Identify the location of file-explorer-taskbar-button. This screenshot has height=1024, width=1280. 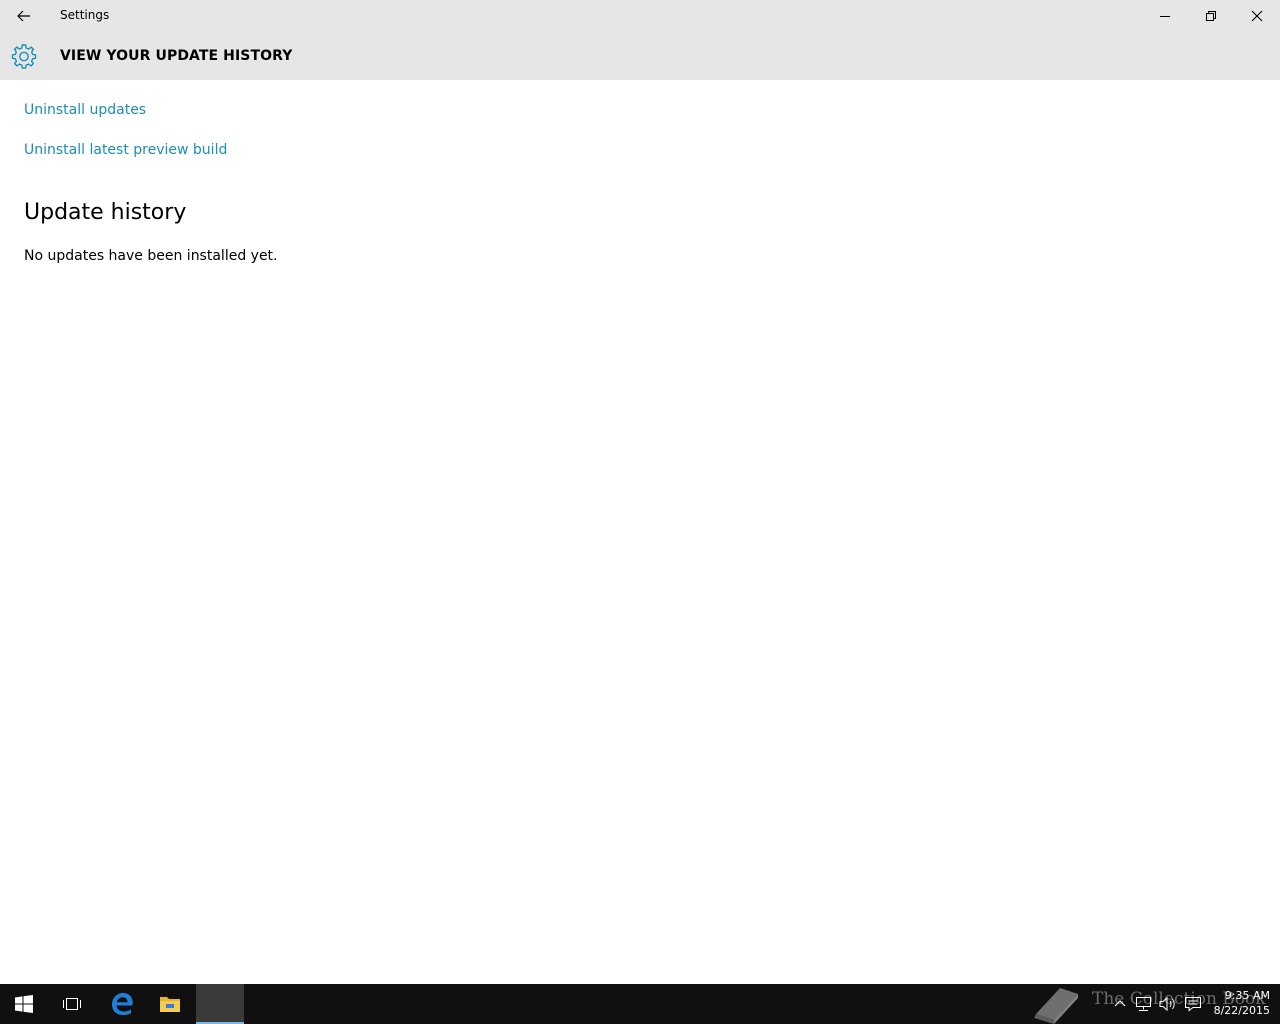
(170, 1004).